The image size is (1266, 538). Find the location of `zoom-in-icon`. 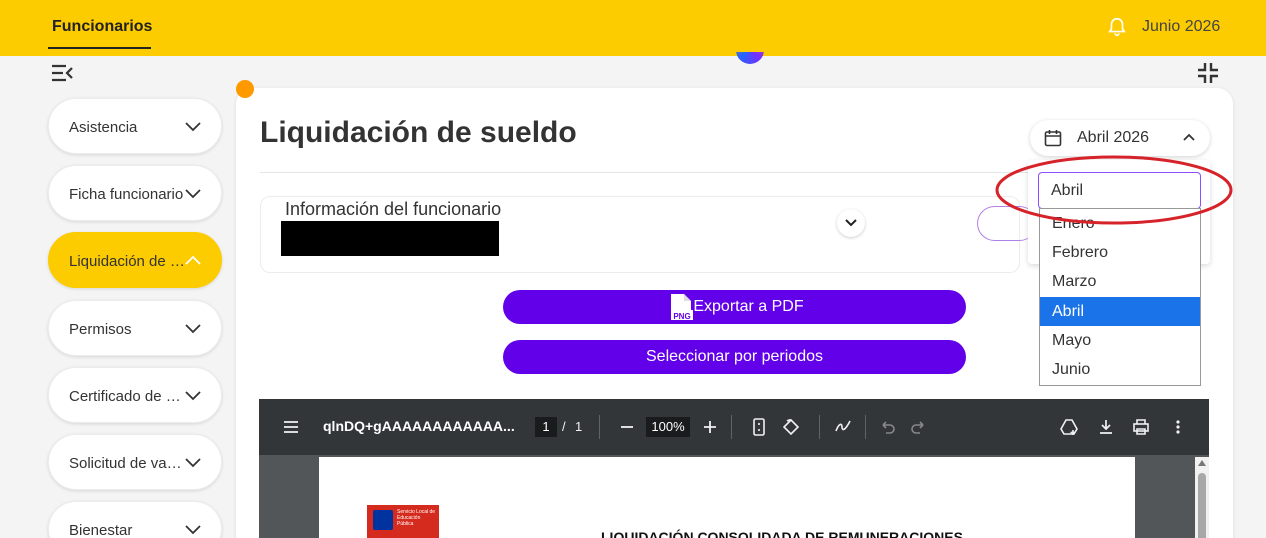

zoom-in-icon is located at coordinates (710, 427).